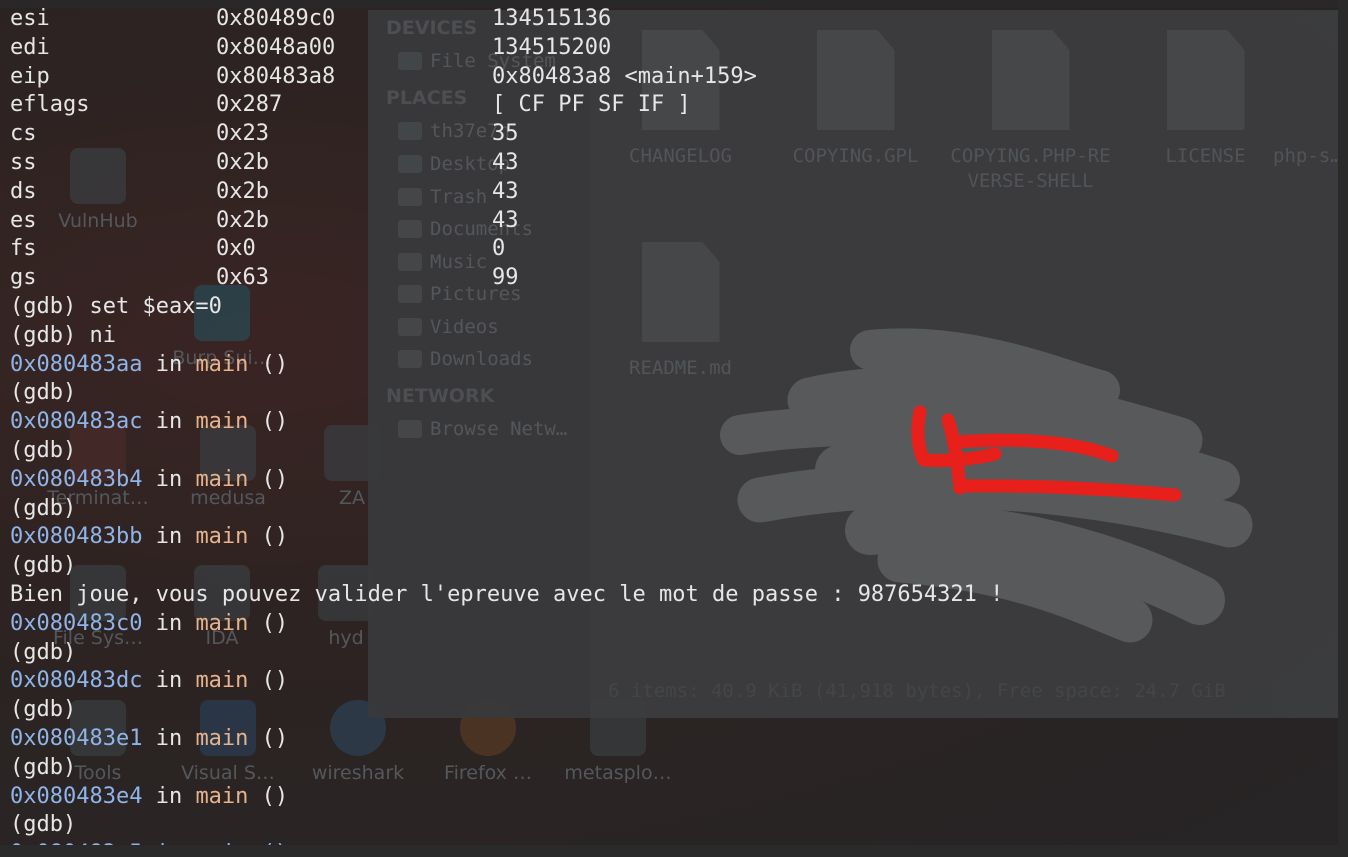  What do you see at coordinates (506, 19) in the screenshot?
I see `register-row: esi 0x80489c0 134515136` at bounding box center [506, 19].